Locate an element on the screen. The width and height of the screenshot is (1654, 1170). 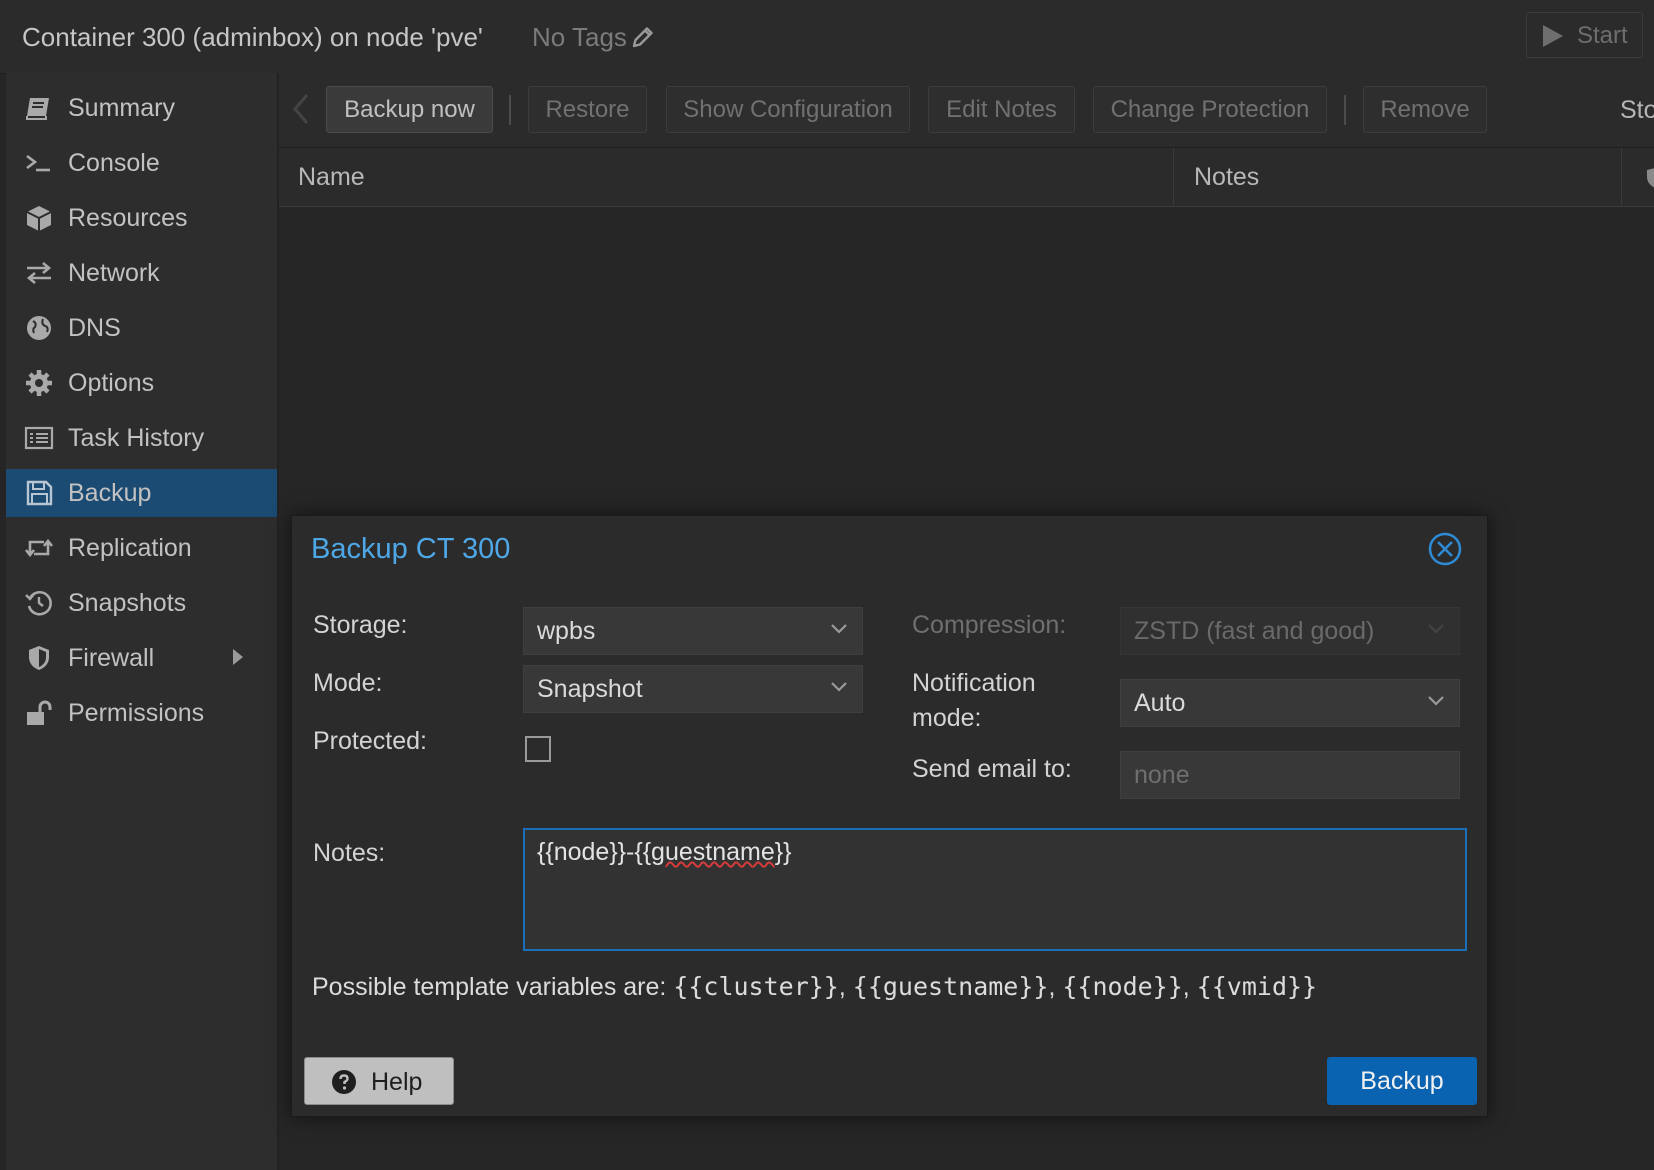
sidebar-item-firewall: Firewall is located at coordinates (141, 658).